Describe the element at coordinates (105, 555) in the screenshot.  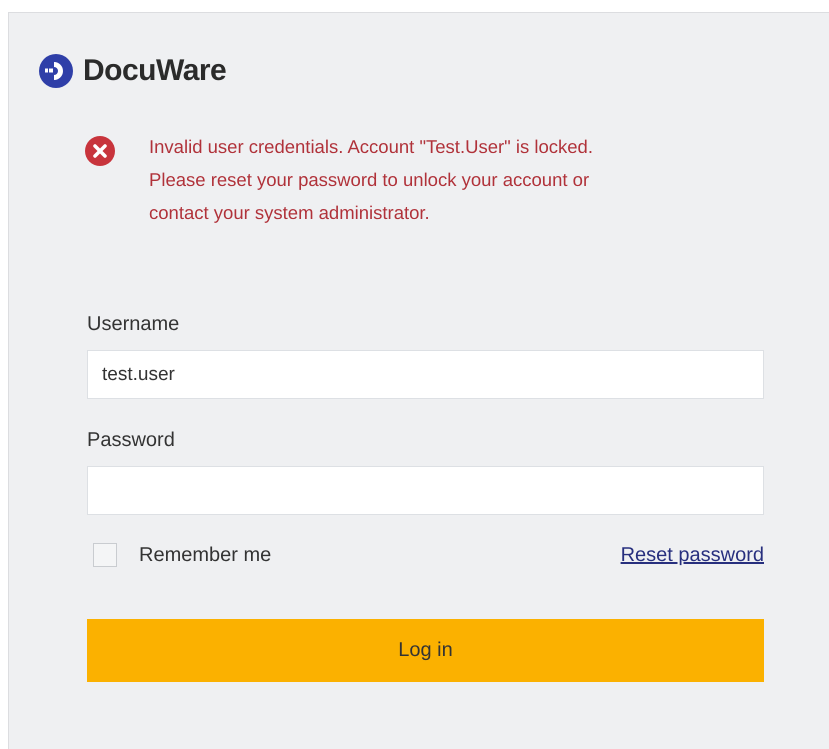
I see `remember-checkbox` at that location.